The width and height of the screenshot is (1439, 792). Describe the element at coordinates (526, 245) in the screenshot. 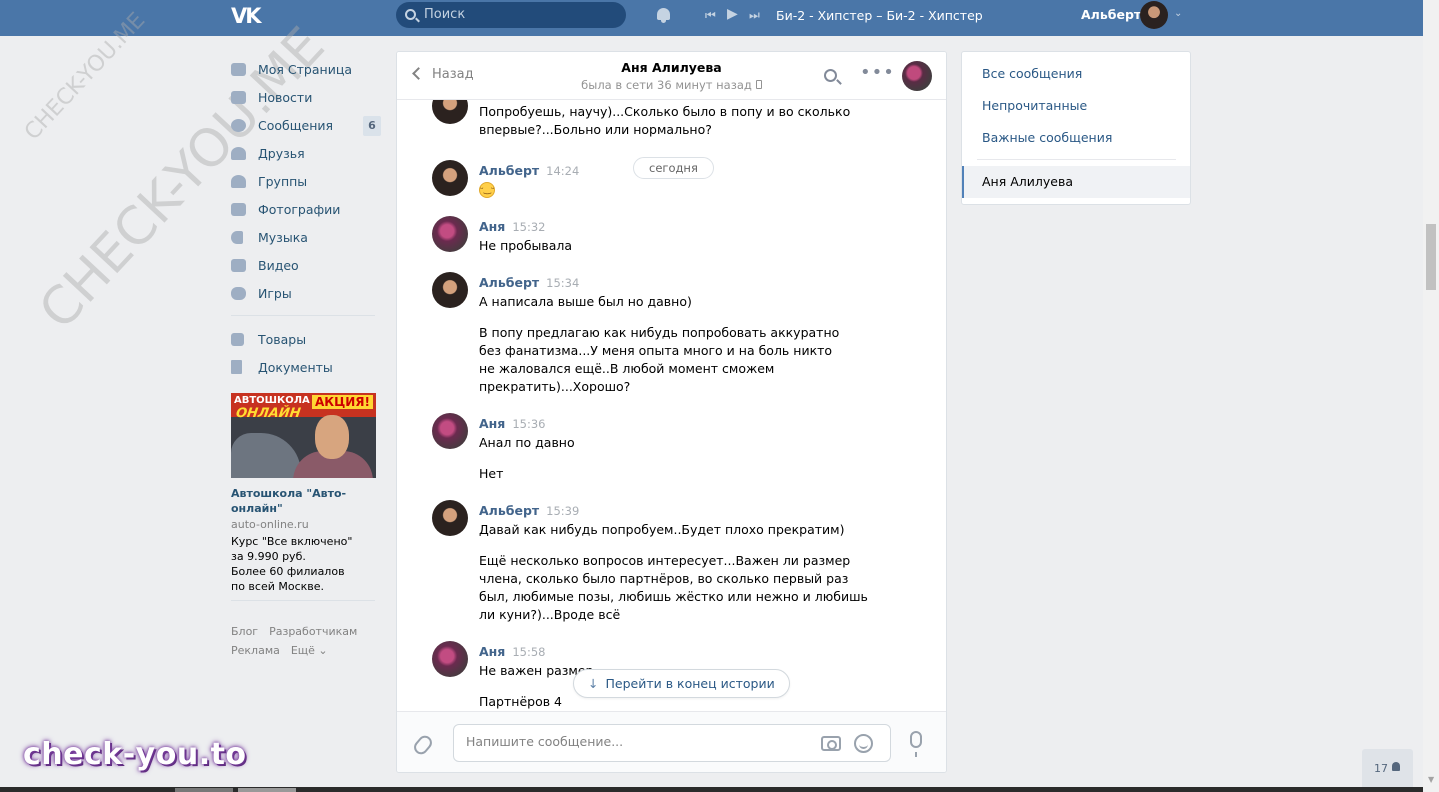

I see `message-text: Не пробывала` at that location.